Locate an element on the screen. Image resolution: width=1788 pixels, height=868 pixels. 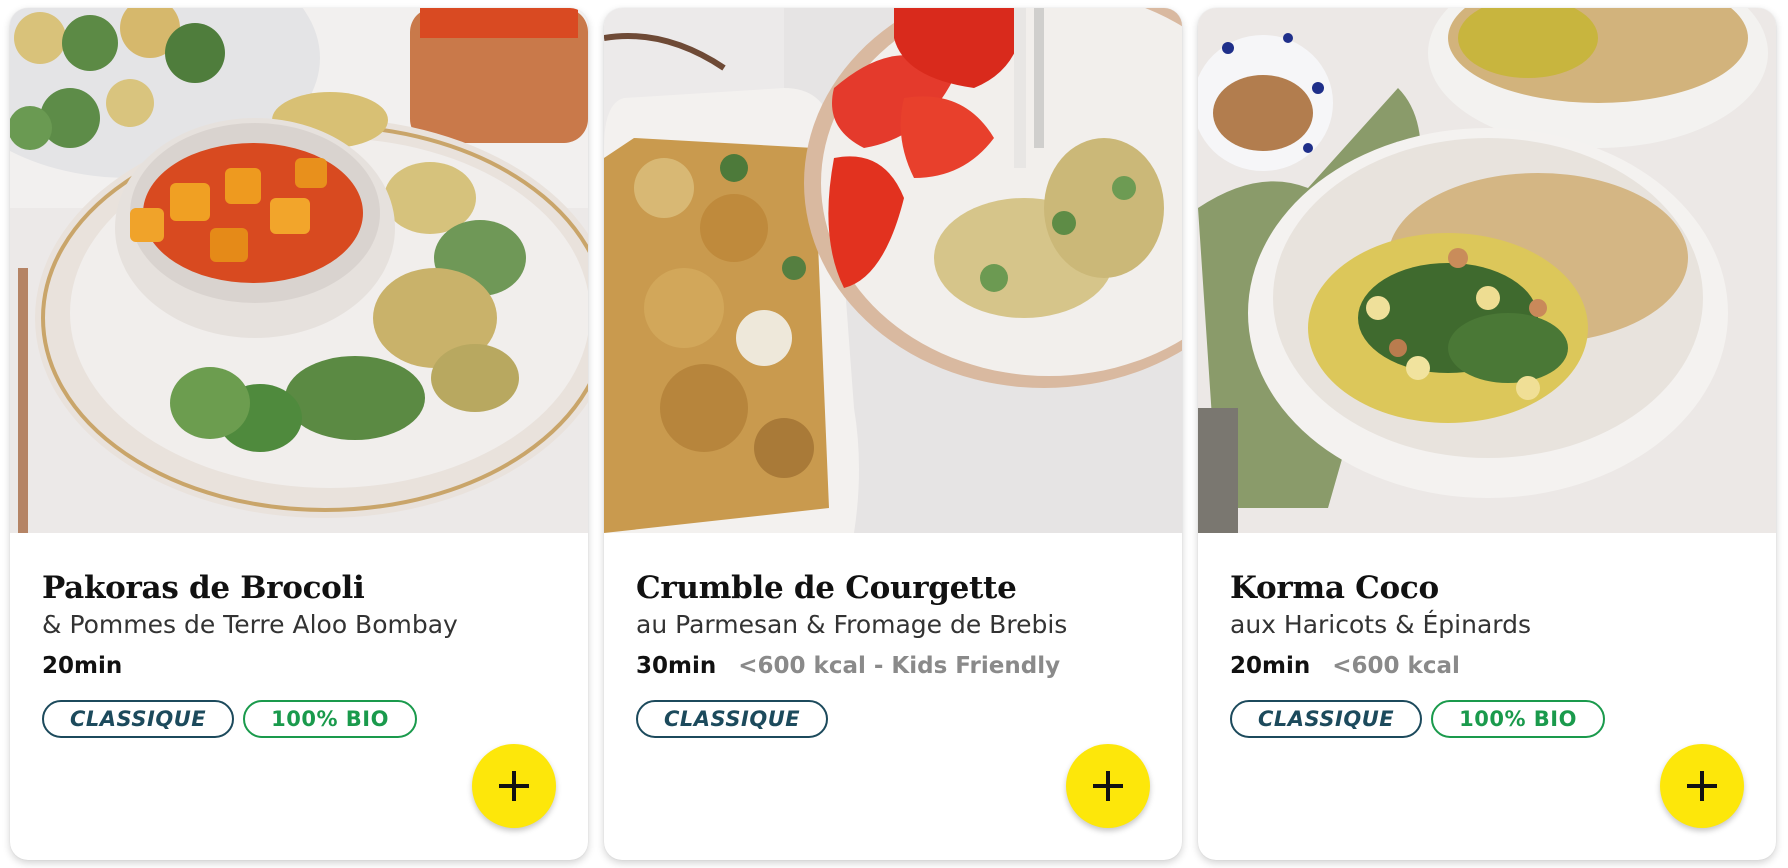
recipe-subtitle: au Parmesan & Fromage de Brebis is located at coordinates (852, 624).